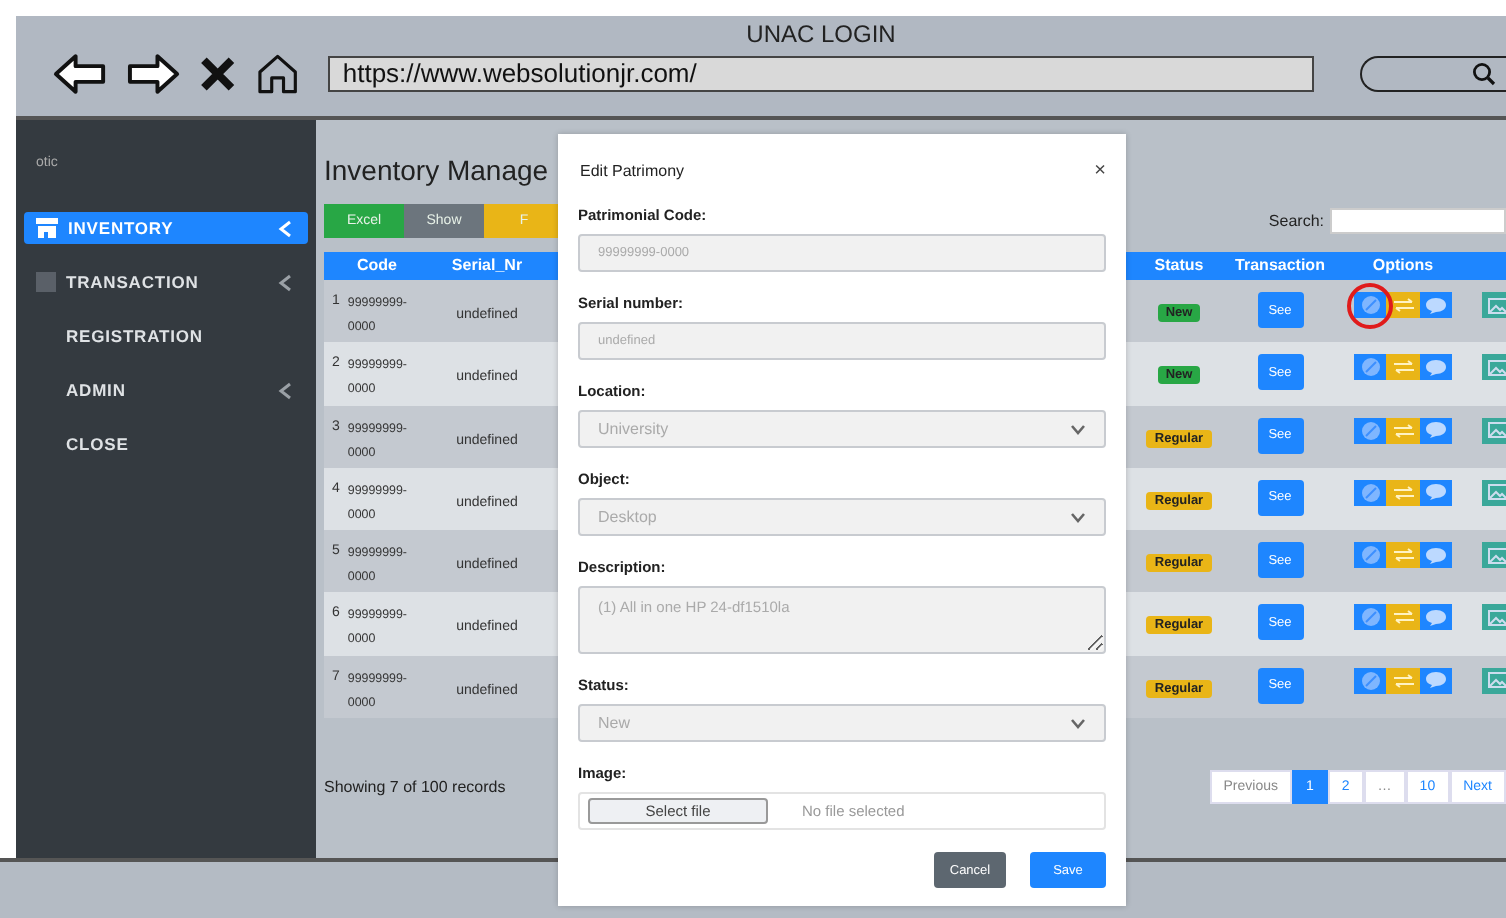 This screenshot has height=918, width=1506. I want to click on dropdown: University, so click(842, 429).